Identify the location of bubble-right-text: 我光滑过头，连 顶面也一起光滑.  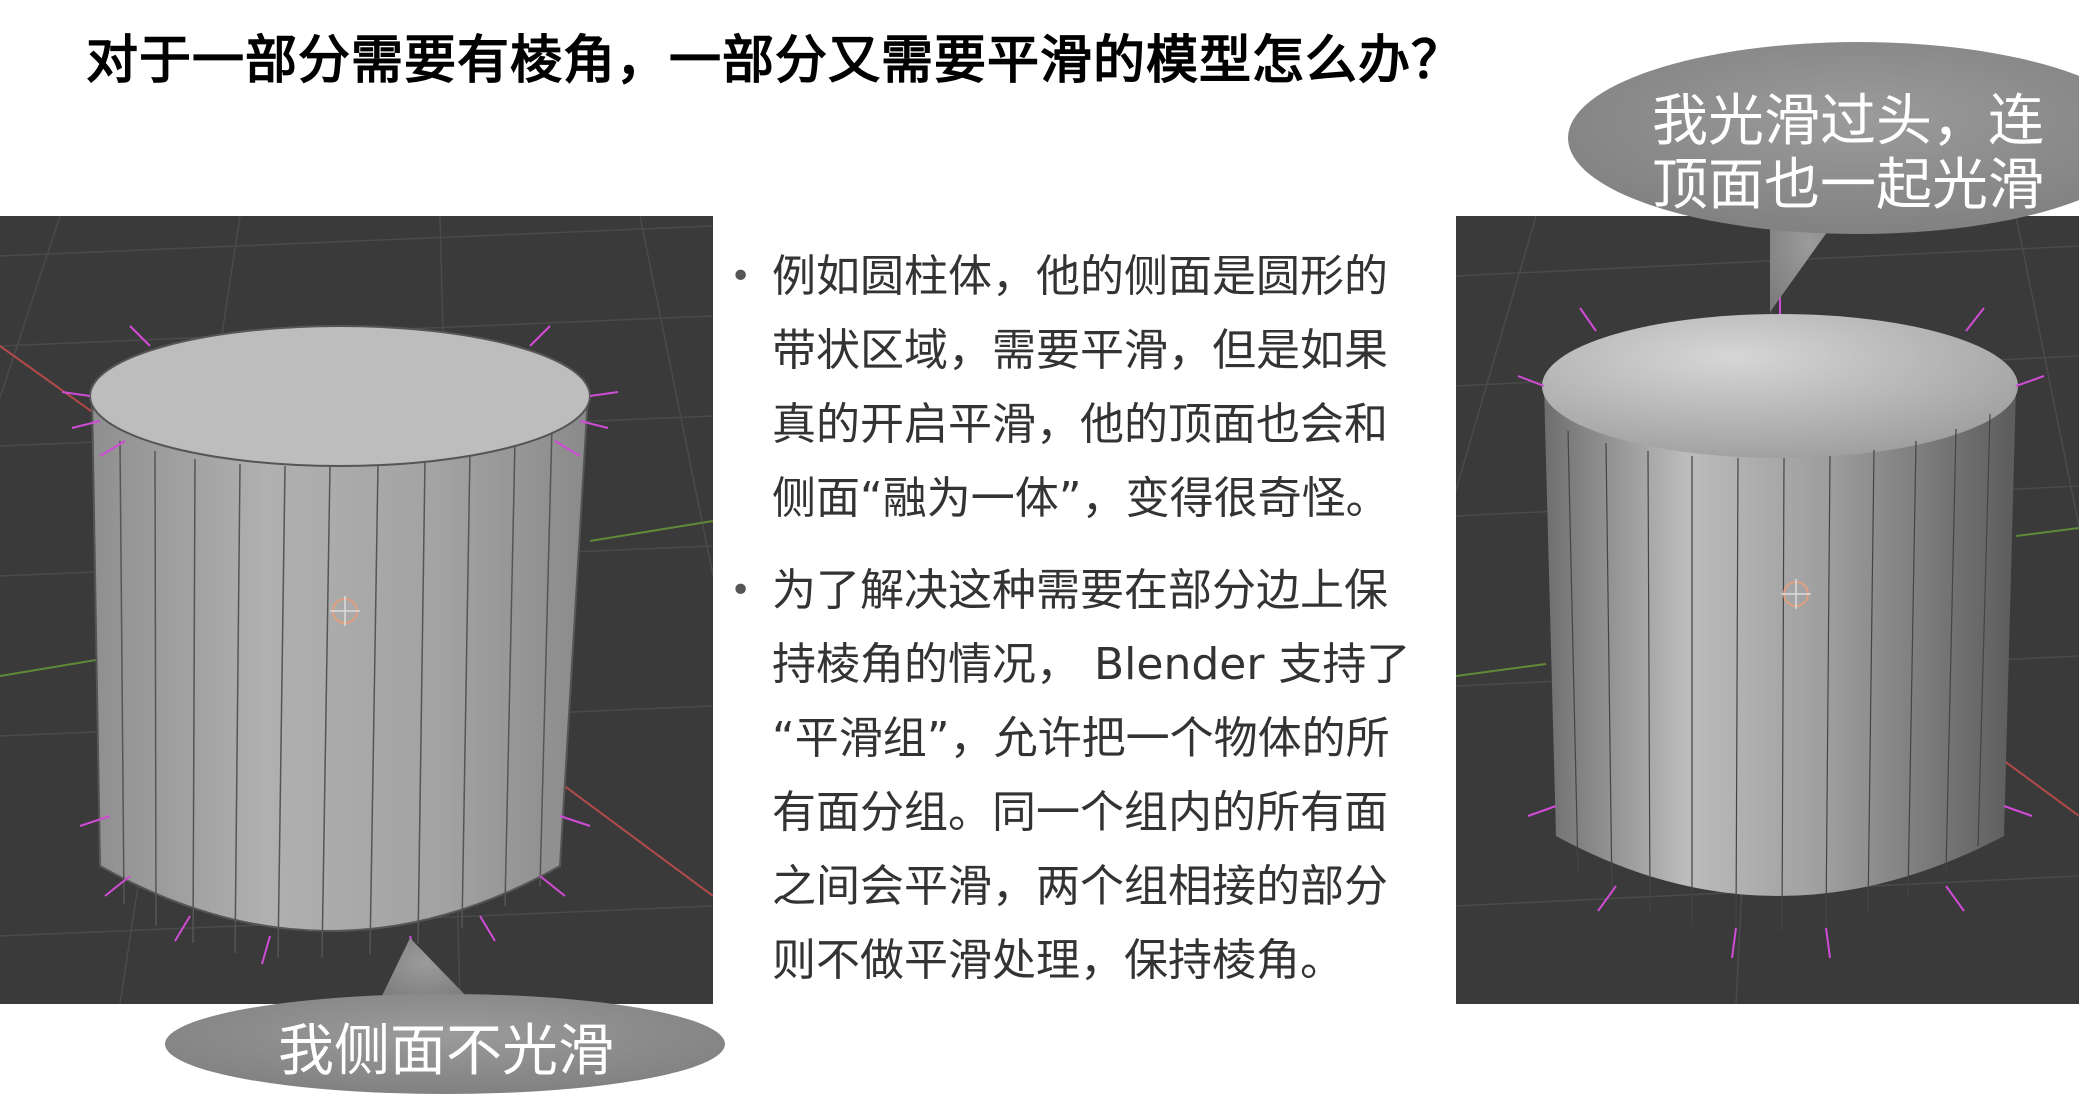
(1848, 154).